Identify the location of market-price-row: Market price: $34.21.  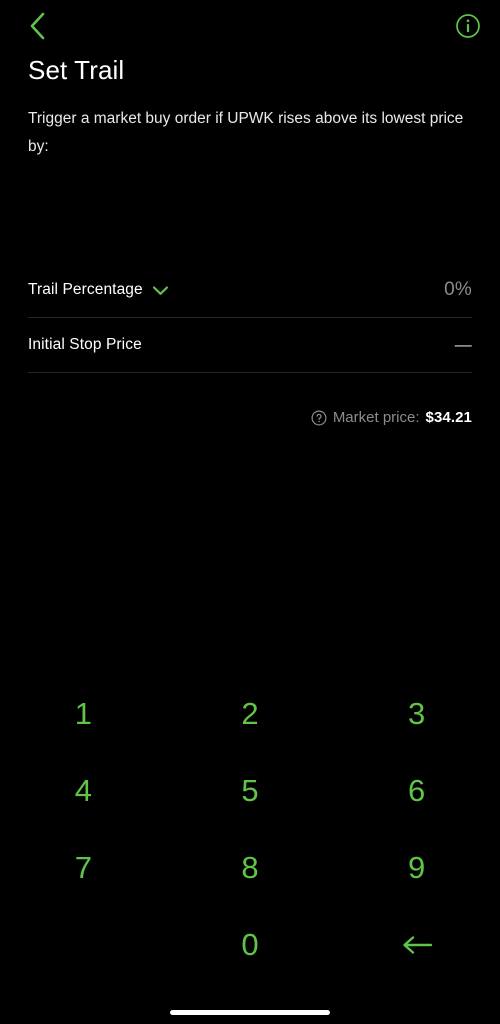
(391, 417).